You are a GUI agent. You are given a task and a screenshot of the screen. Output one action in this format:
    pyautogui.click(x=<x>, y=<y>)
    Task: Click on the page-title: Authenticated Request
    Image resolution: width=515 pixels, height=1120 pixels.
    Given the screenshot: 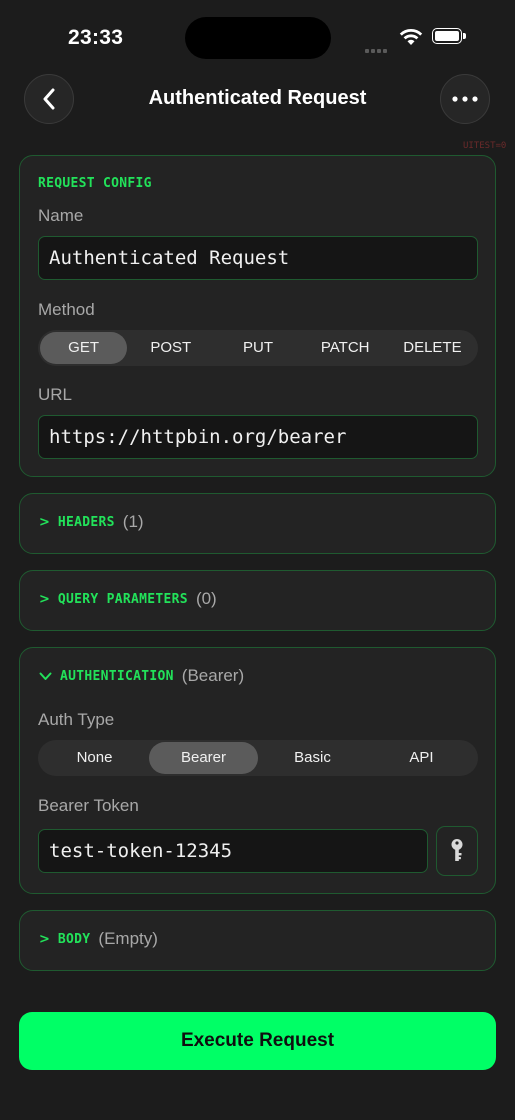 What is the action you would take?
    pyautogui.click(x=257, y=98)
    